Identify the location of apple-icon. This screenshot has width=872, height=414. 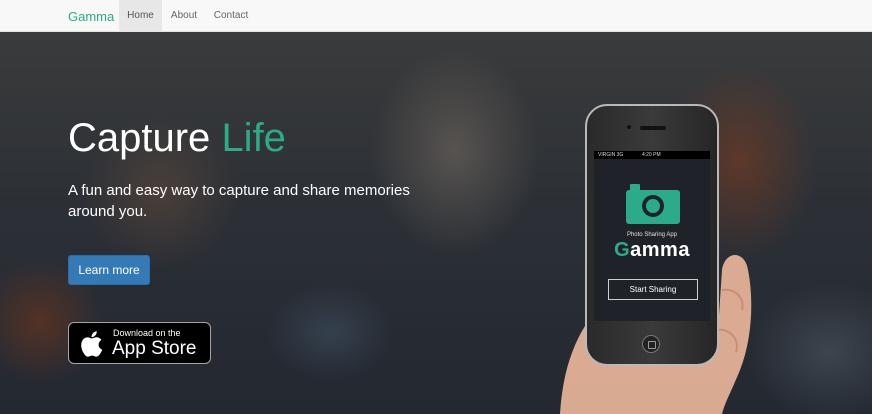
(91, 346).